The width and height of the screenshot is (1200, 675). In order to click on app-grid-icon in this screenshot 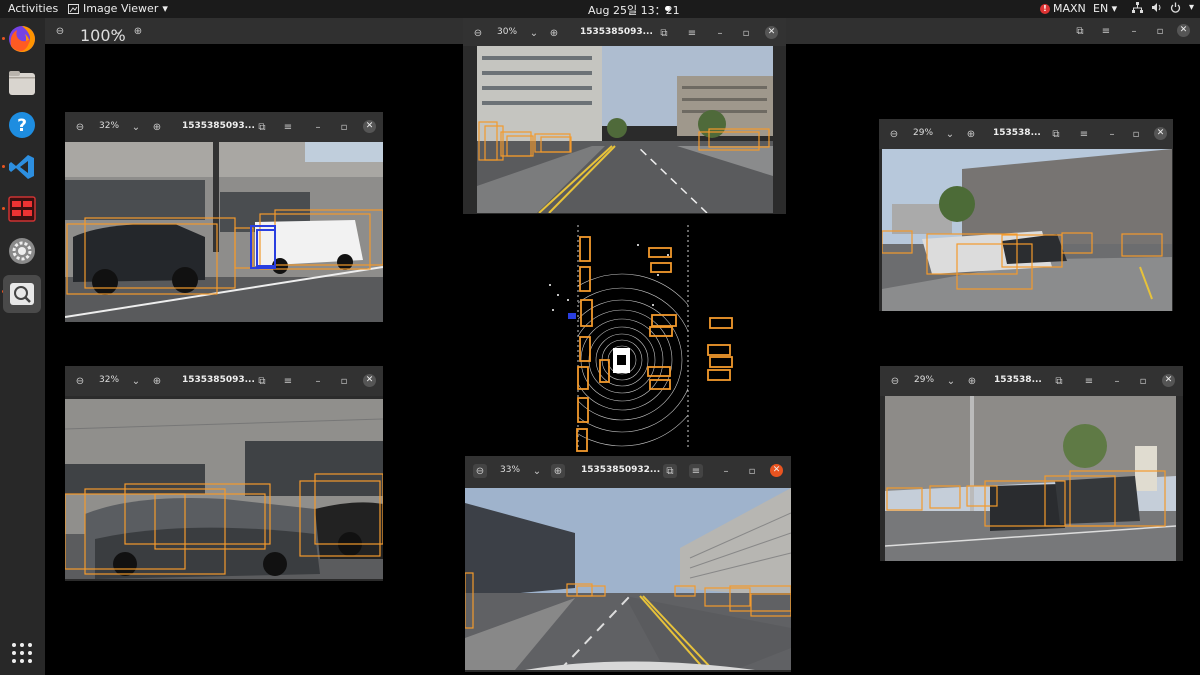, I will do `click(22, 653)`.